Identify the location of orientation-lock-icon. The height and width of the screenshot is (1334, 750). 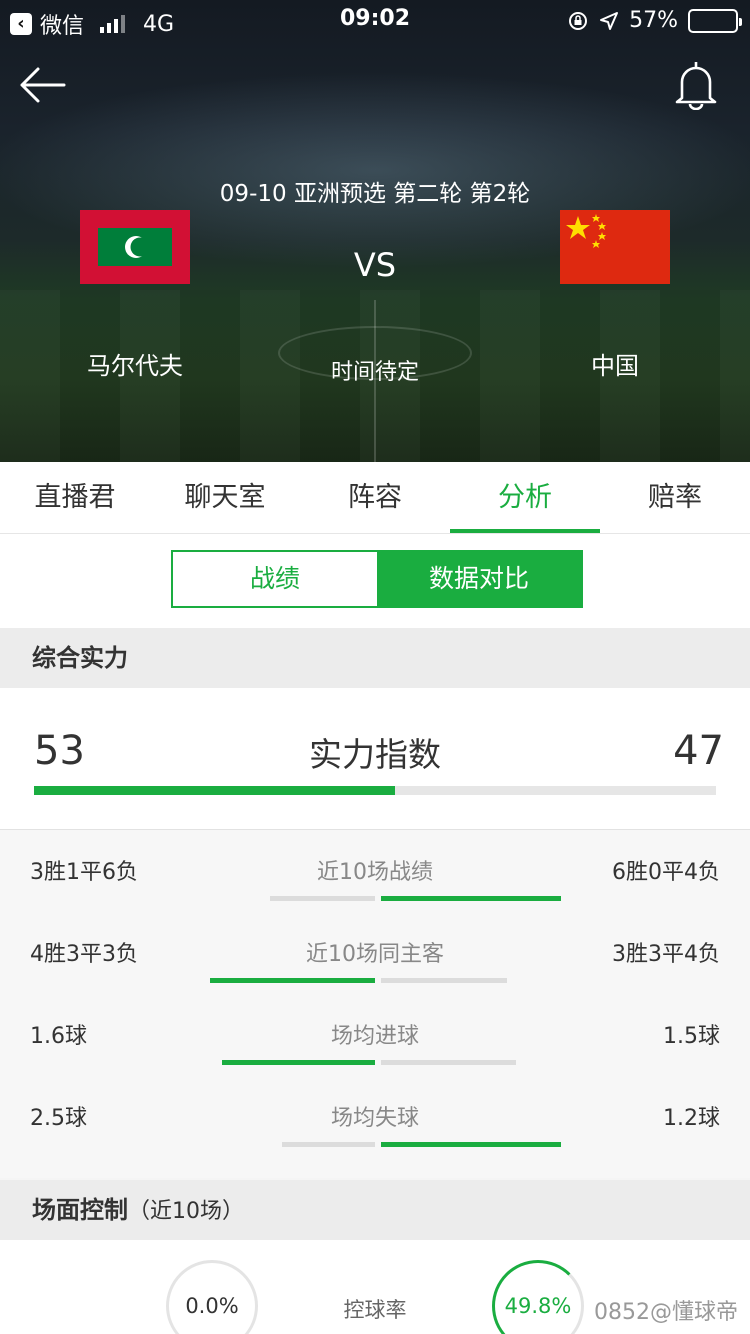
(578, 20).